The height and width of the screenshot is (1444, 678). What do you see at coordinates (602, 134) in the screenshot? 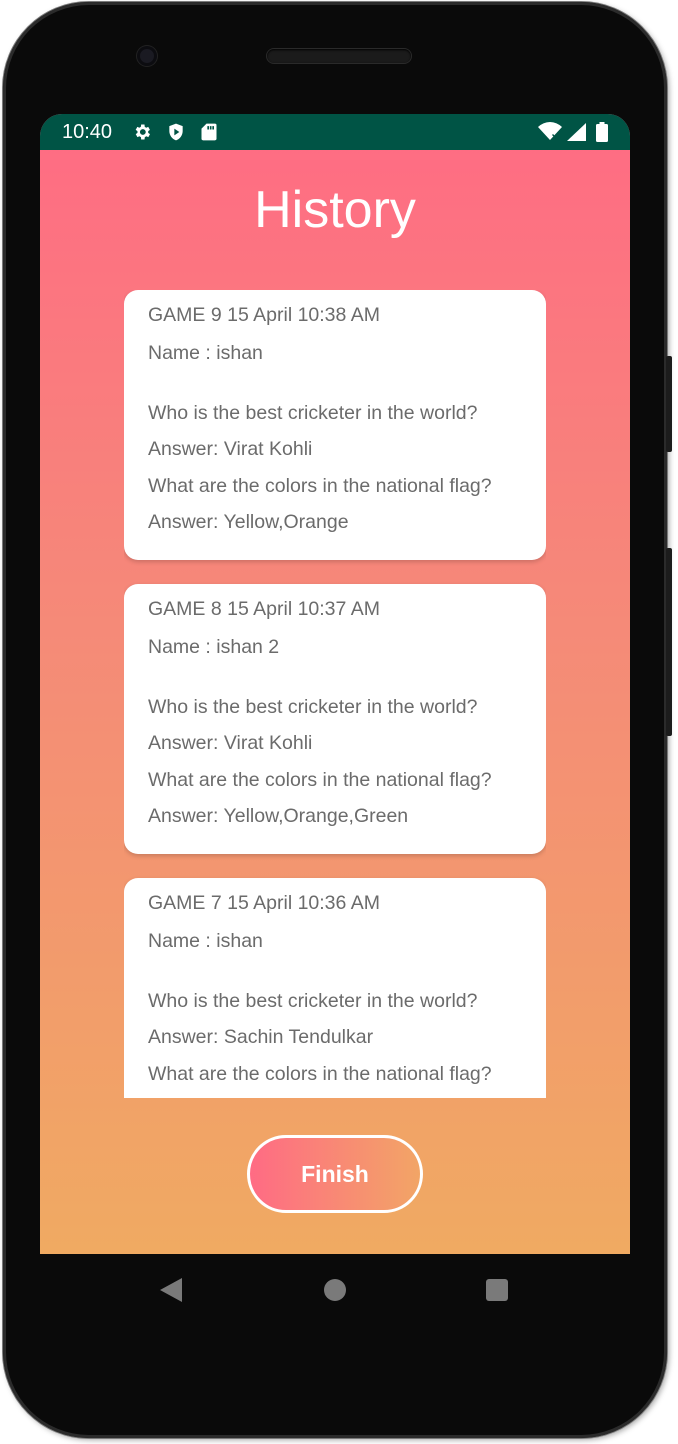
I see `battery-icon` at bounding box center [602, 134].